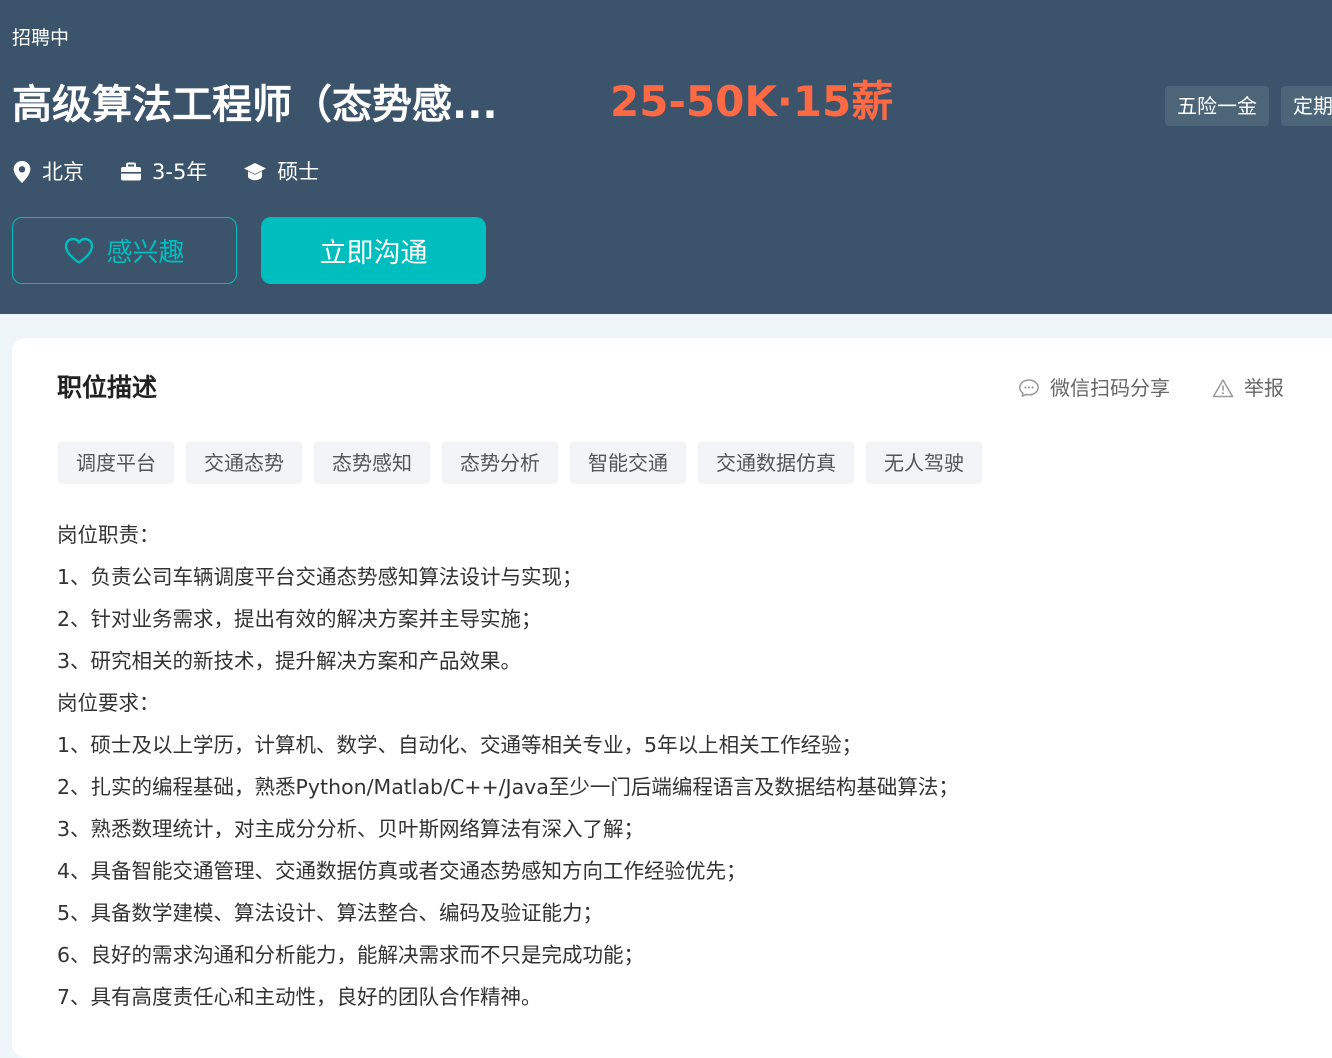 This screenshot has width=1332, height=1058. Describe the element at coordinates (372, 463) in the screenshot. I see `skill-tag: 态势感知` at that location.